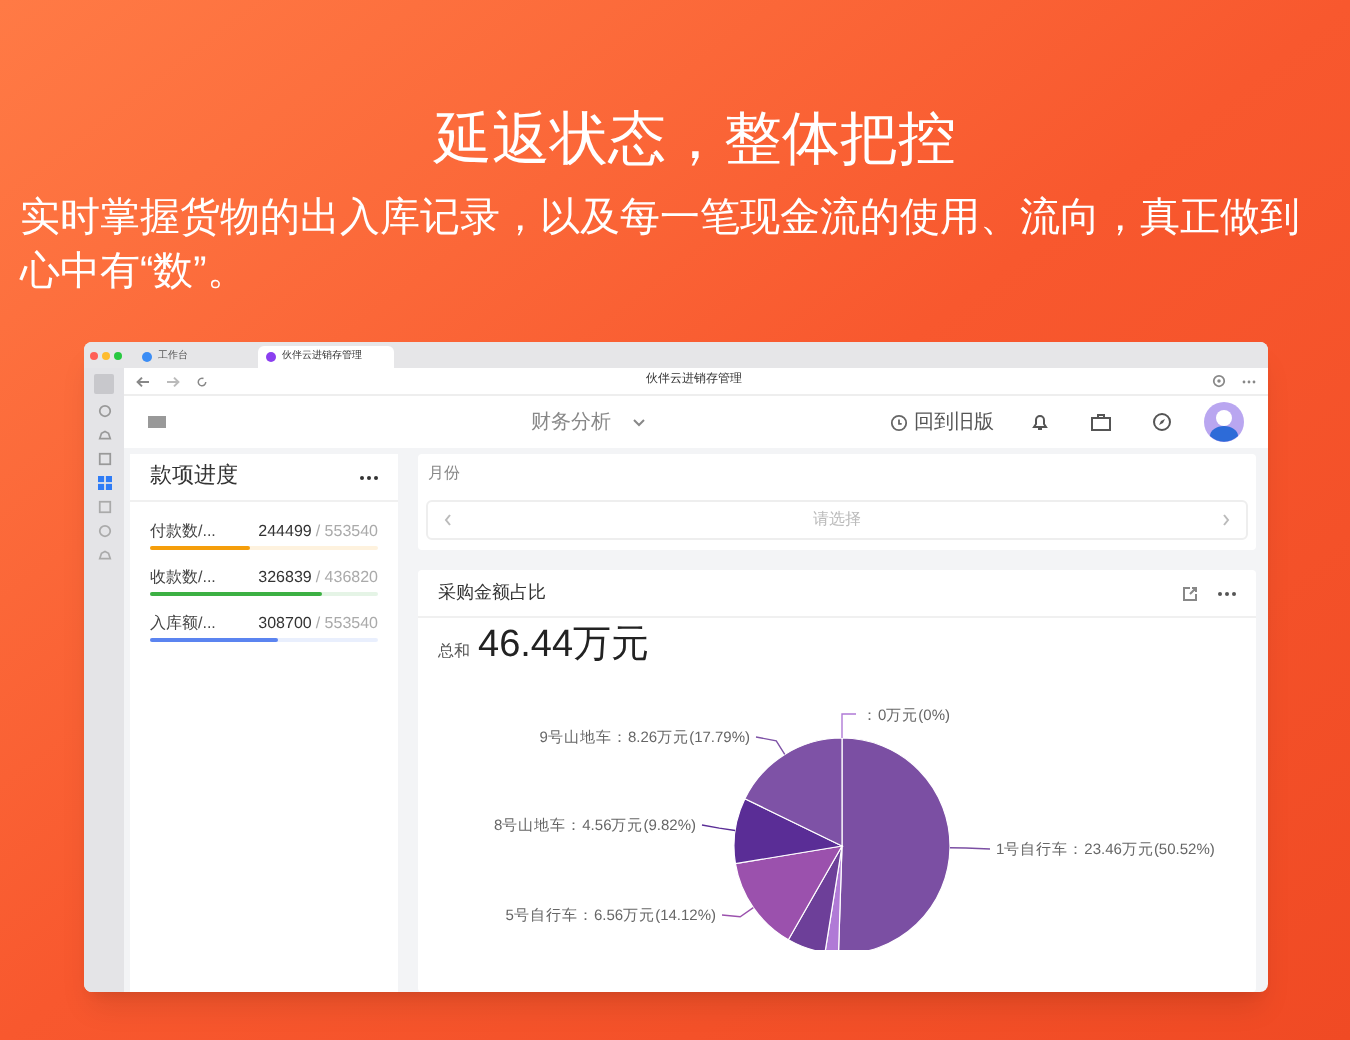  Describe the element at coordinates (571, 422) in the screenshot. I see `app-title: 财务分析` at that location.